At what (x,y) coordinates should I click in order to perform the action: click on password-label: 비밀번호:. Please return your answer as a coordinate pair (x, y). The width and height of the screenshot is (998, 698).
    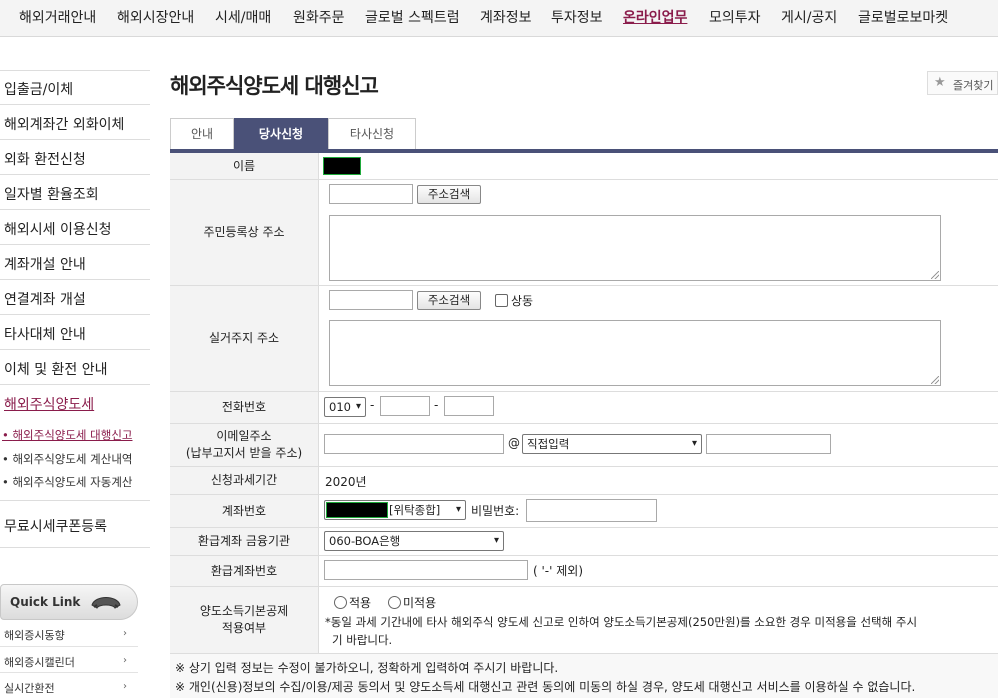
    Looking at the image, I should click on (495, 511).